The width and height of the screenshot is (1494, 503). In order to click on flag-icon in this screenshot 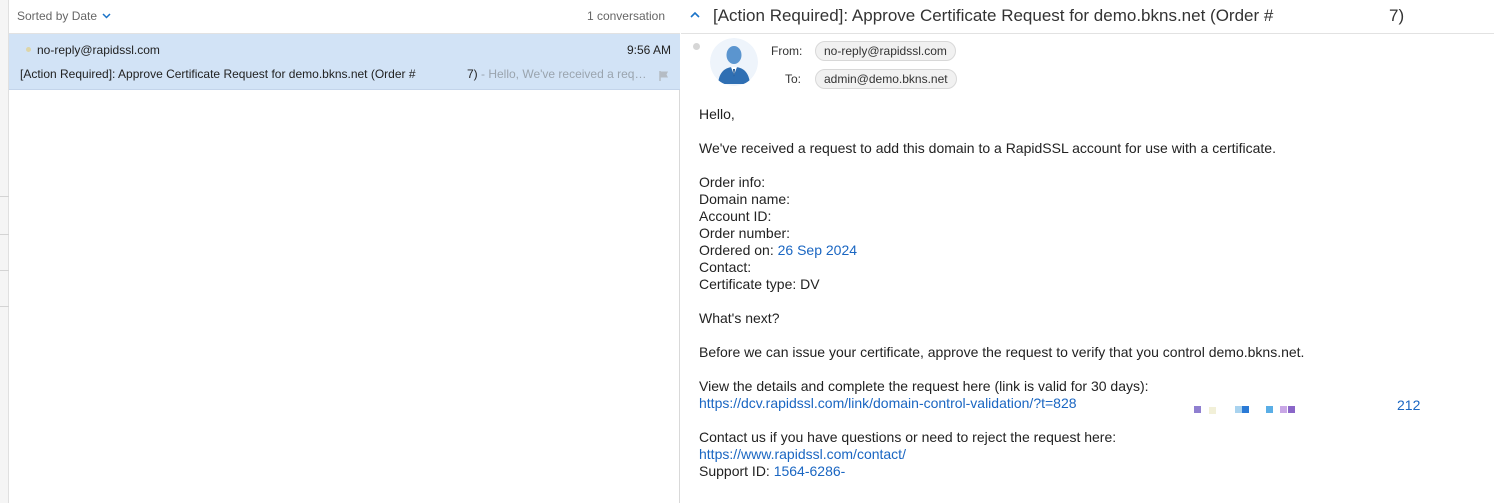, I will do `click(664, 75)`.